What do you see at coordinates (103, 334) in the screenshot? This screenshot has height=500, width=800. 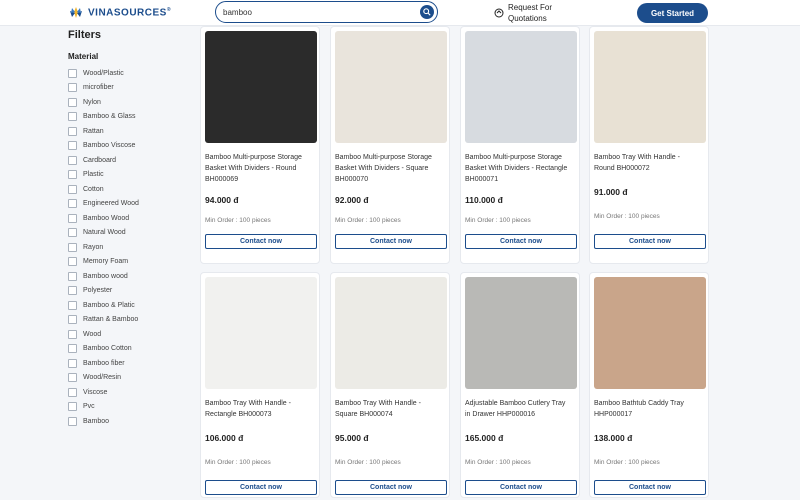 I see `material-filter-option: Wood` at bounding box center [103, 334].